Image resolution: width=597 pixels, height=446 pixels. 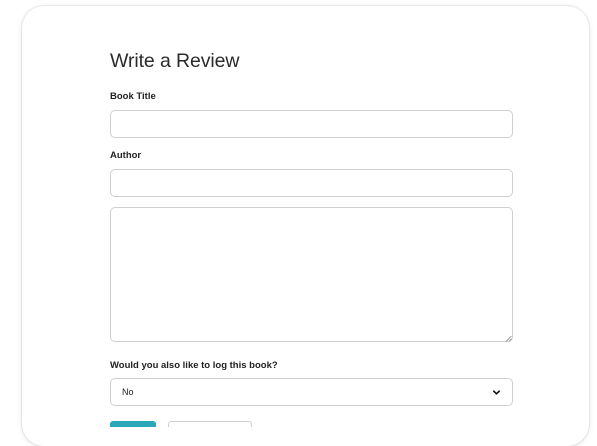 I want to click on log-book-label: Would you also like to log this book?, so click(x=194, y=365).